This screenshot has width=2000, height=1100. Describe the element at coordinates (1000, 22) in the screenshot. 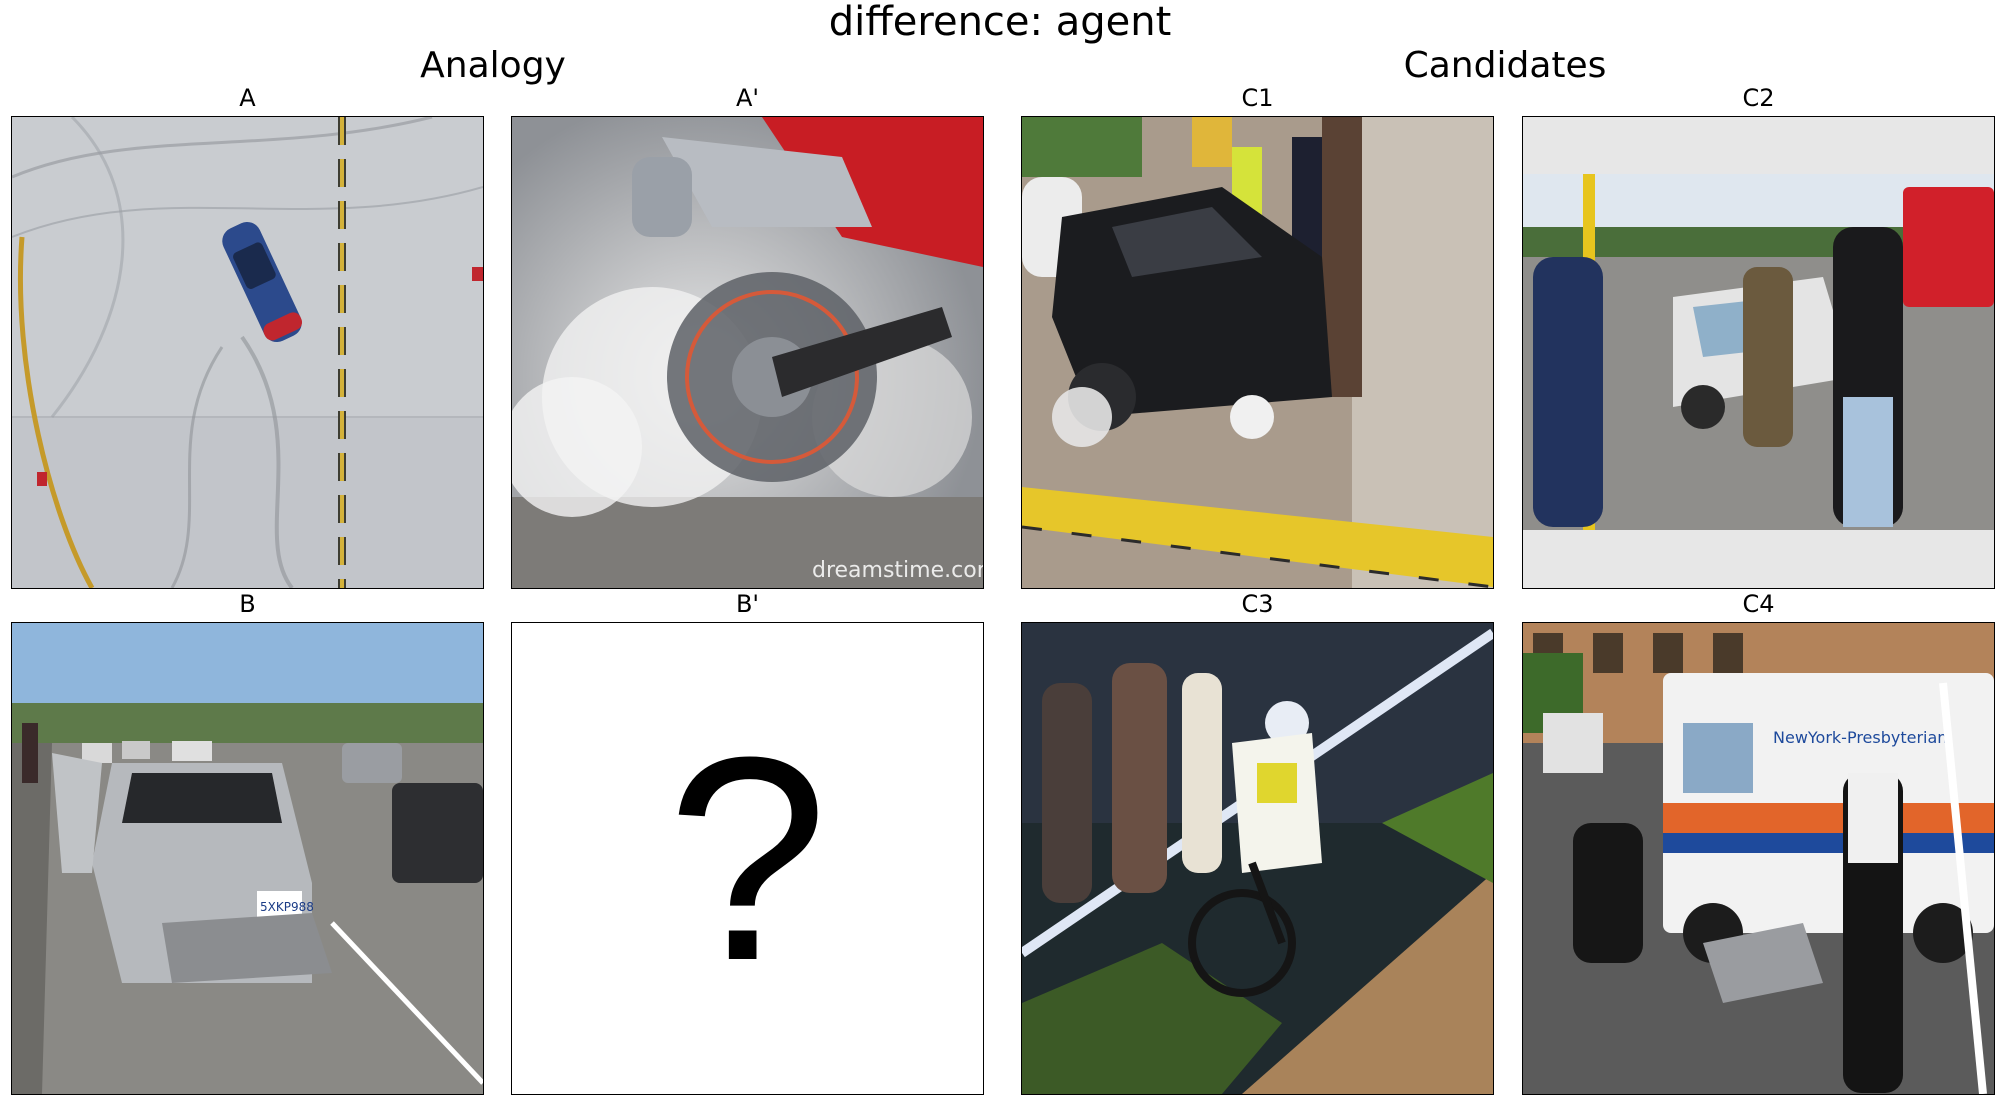

I see `figure-title: difference: agent` at that location.